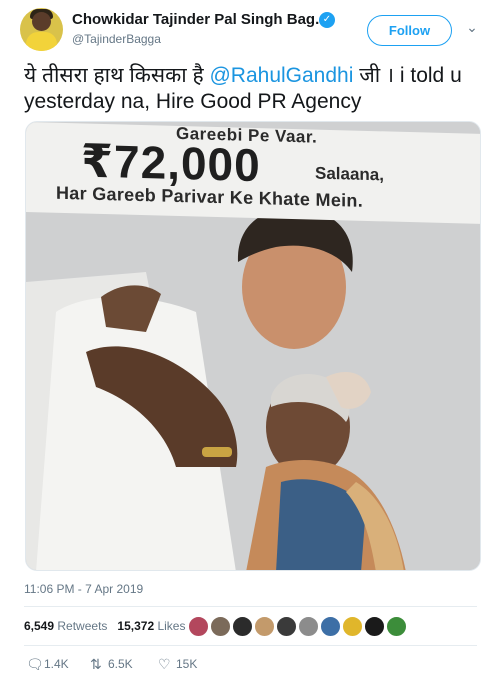  I want to click on tweet-timestamp: 11:06 PM - 7 Apr 2019, so click(83, 589).